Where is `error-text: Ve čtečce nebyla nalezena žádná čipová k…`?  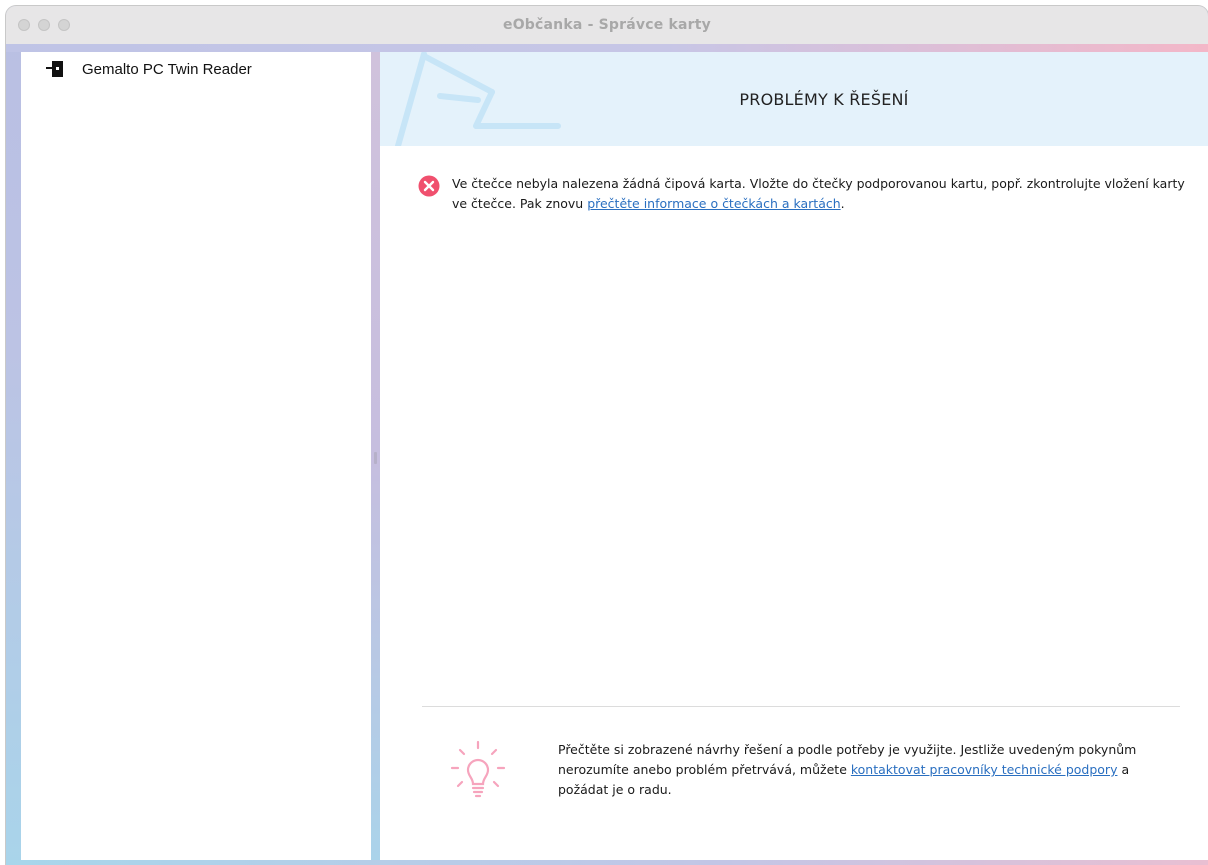
error-text: Ve čtečce nebyla nalezena žádná čipová k… is located at coordinates (820, 194).